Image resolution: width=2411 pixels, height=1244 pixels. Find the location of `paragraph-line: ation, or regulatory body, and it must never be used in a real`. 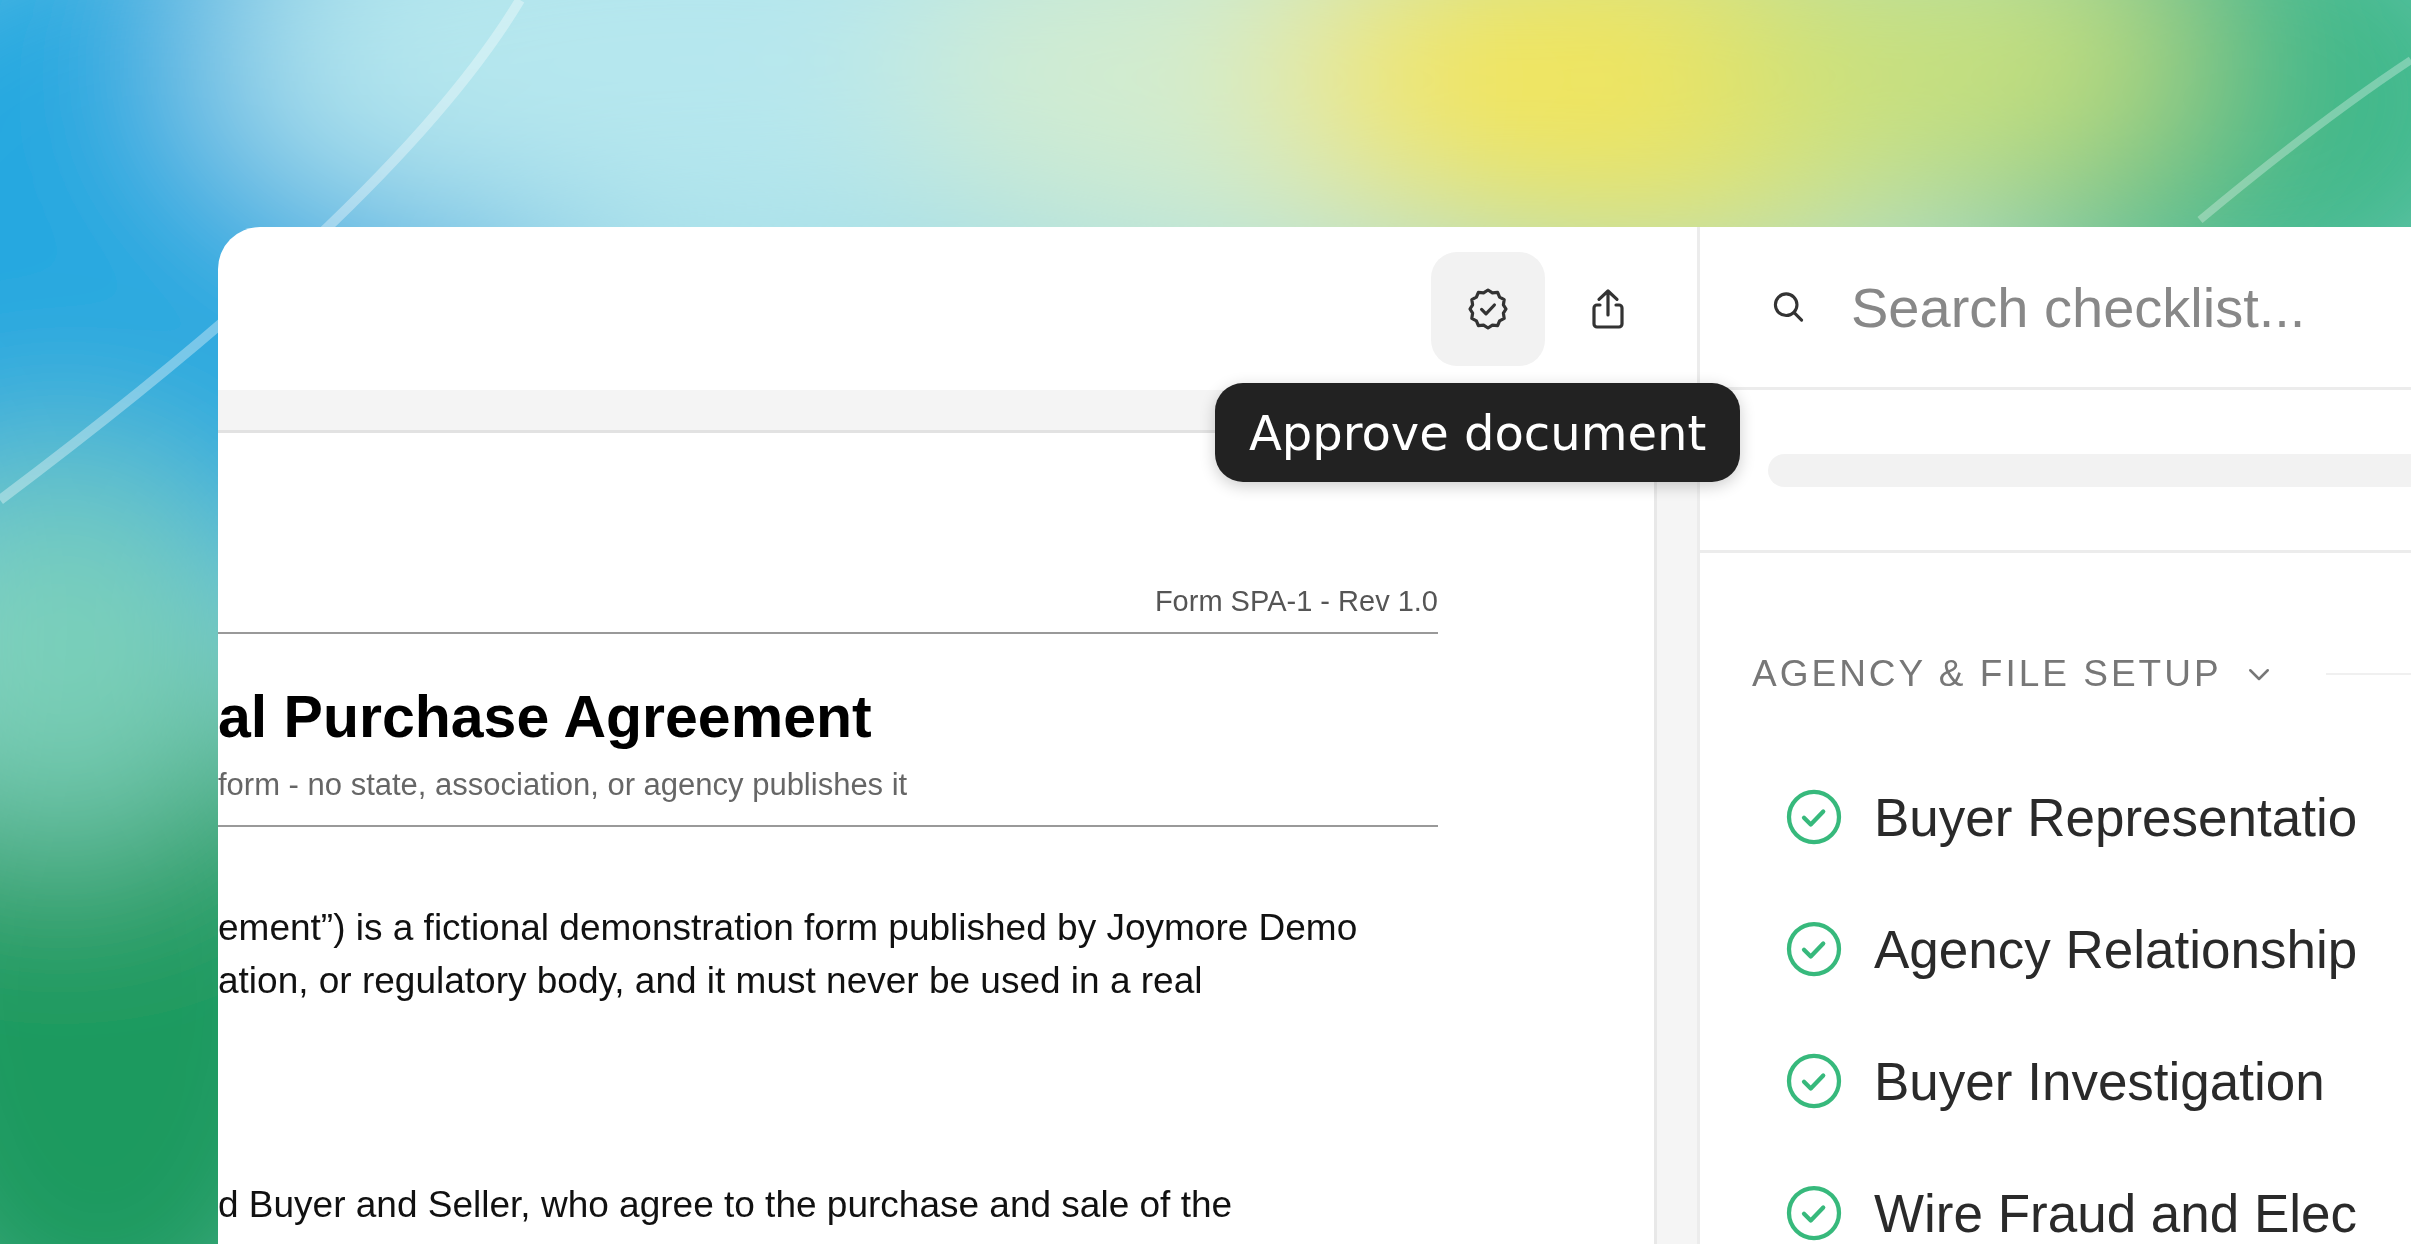

paragraph-line: ation, or regulatory body, and it must never be used in a real is located at coordinates (711, 980).